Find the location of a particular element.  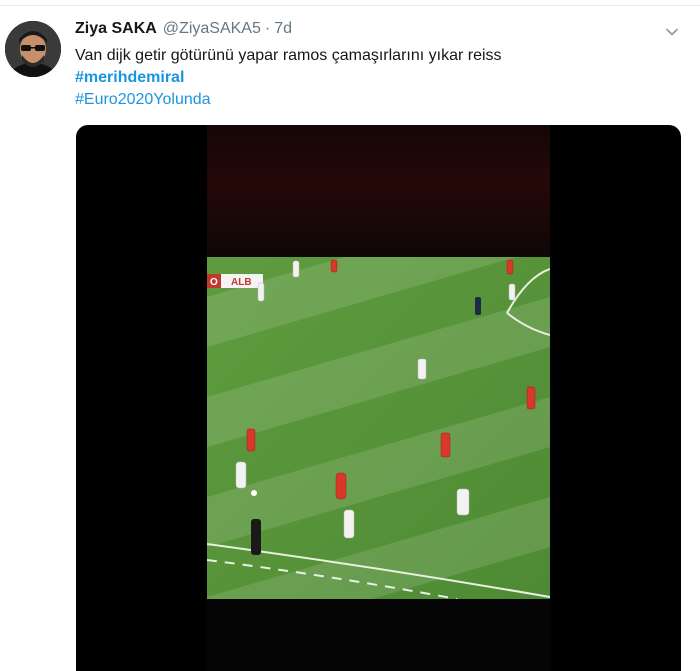

hashtag-link: #Euro2020Yolunda is located at coordinates (375, 100).